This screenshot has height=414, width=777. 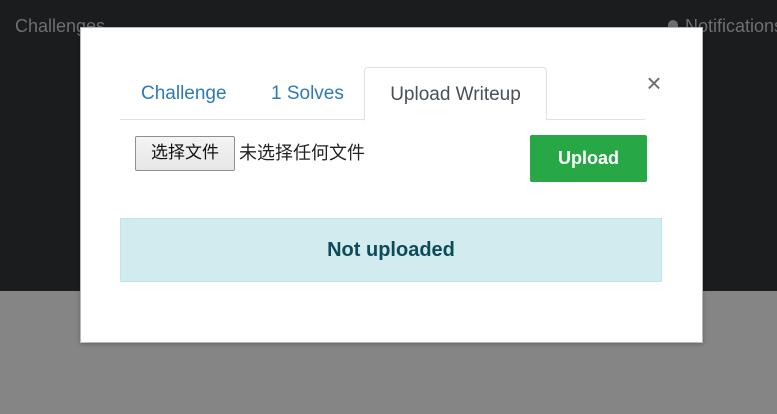 What do you see at coordinates (302, 153) in the screenshot?
I see `file-status-text: 未选择任何文件` at bounding box center [302, 153].